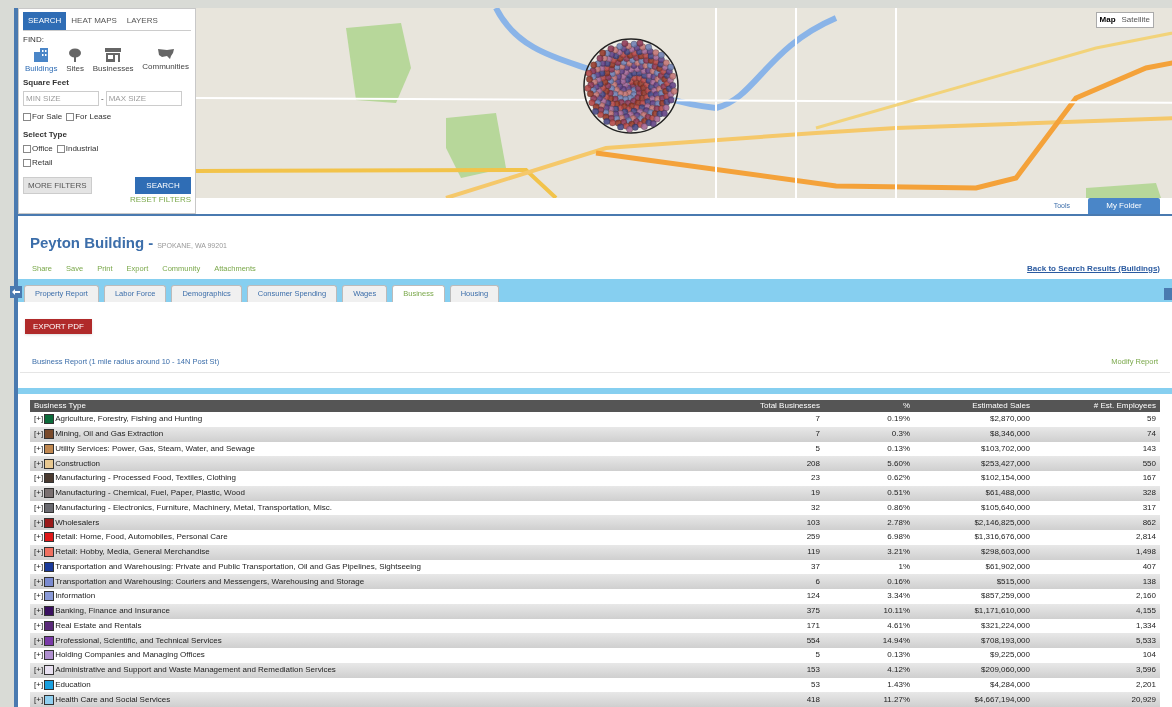 This screenshot has width=1172, height=707. Describe the element at coordinates (812, 611) in the screenshot. I see `total-businesses-cell-text: 375` at that location.